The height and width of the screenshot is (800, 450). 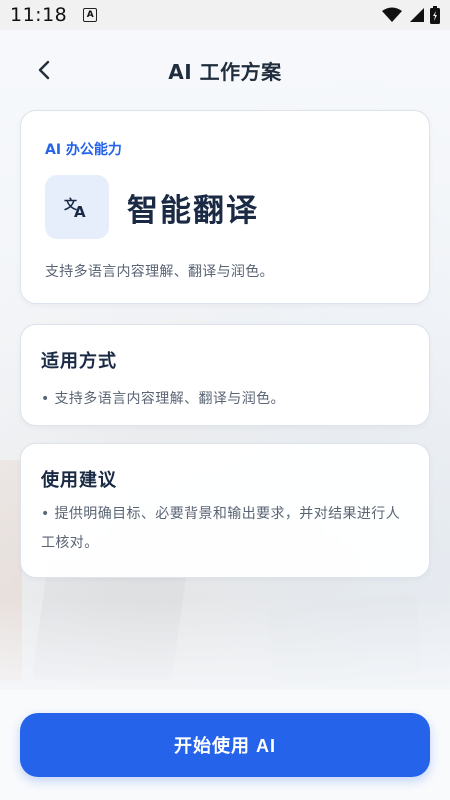 What do you see at coordinates (163, 399) in the screenshot?
I see `usage-body: • 支持多语言内容理解、翻译与润色。` at bounding box center [163, 399].